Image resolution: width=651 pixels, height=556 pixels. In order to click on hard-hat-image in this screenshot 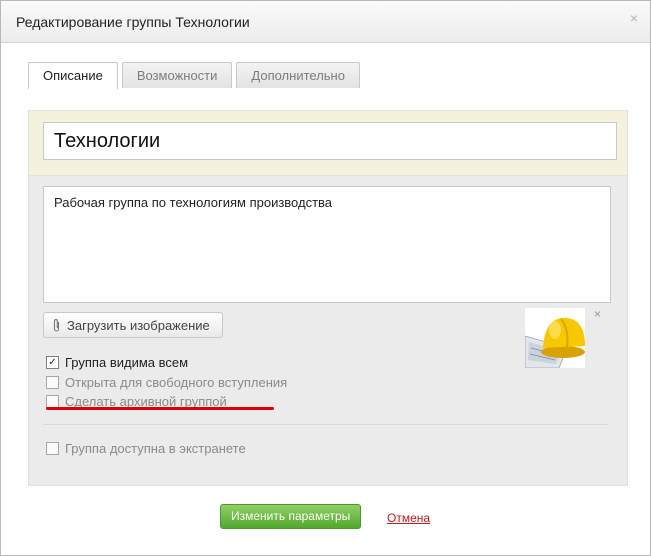, I will do `click(555, 338)`.